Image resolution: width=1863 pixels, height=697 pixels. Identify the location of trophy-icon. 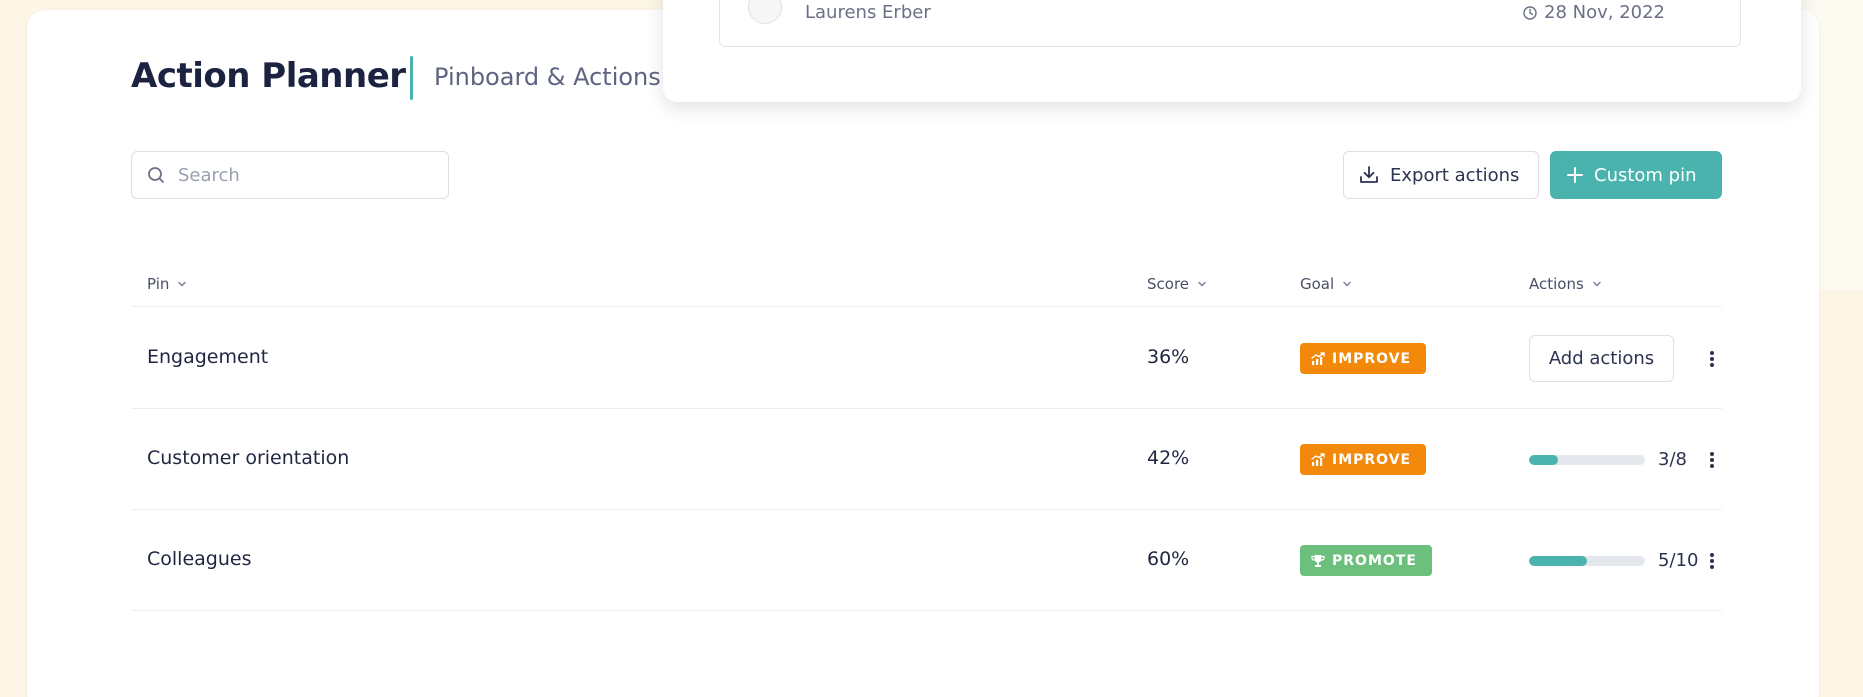
(1318, 560).